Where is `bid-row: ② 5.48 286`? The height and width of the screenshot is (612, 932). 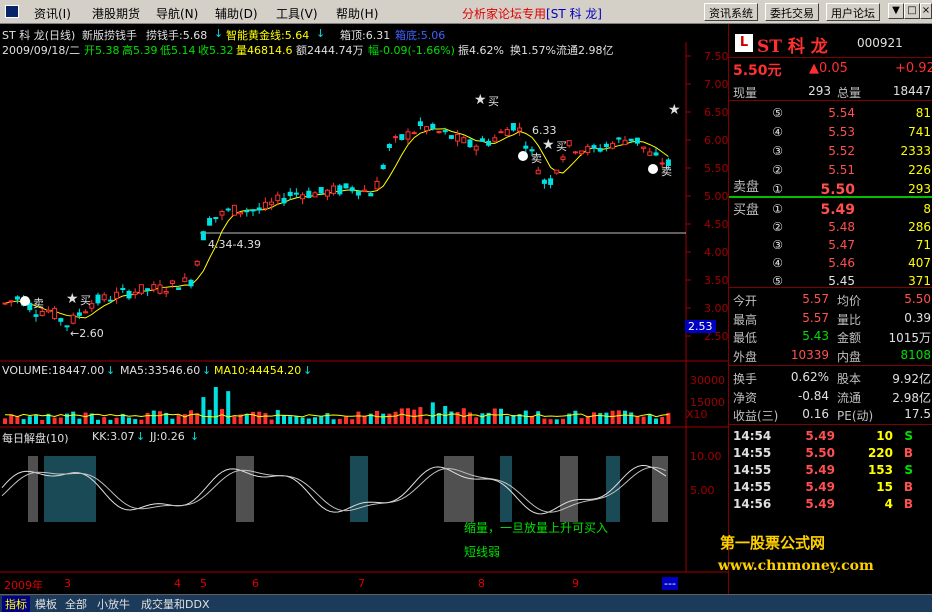 bid-row: ② 5.48 286 is located at coordinates (830, 227).